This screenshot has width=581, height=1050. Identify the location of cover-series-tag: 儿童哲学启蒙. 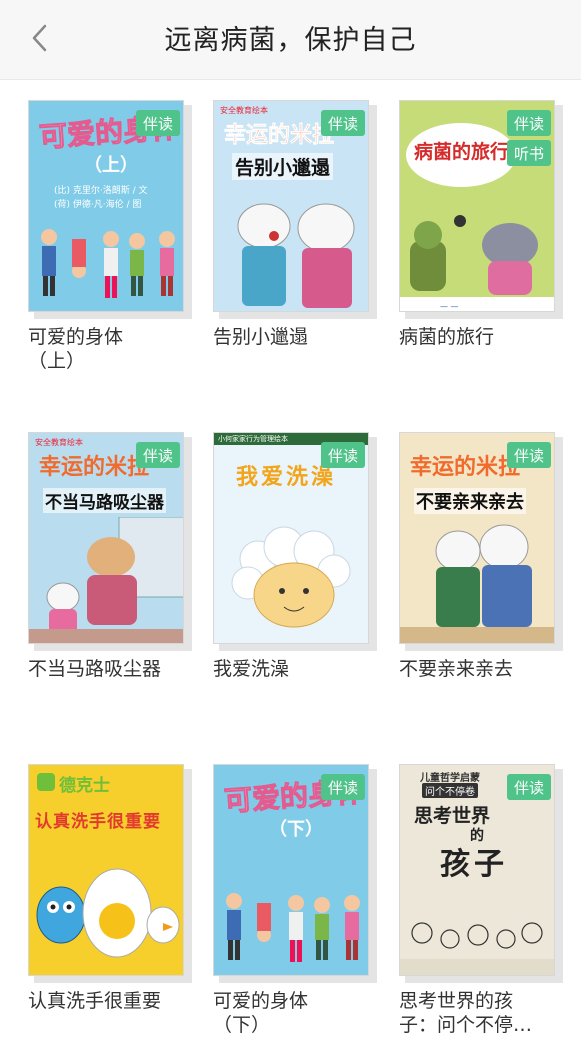
(450, 778).